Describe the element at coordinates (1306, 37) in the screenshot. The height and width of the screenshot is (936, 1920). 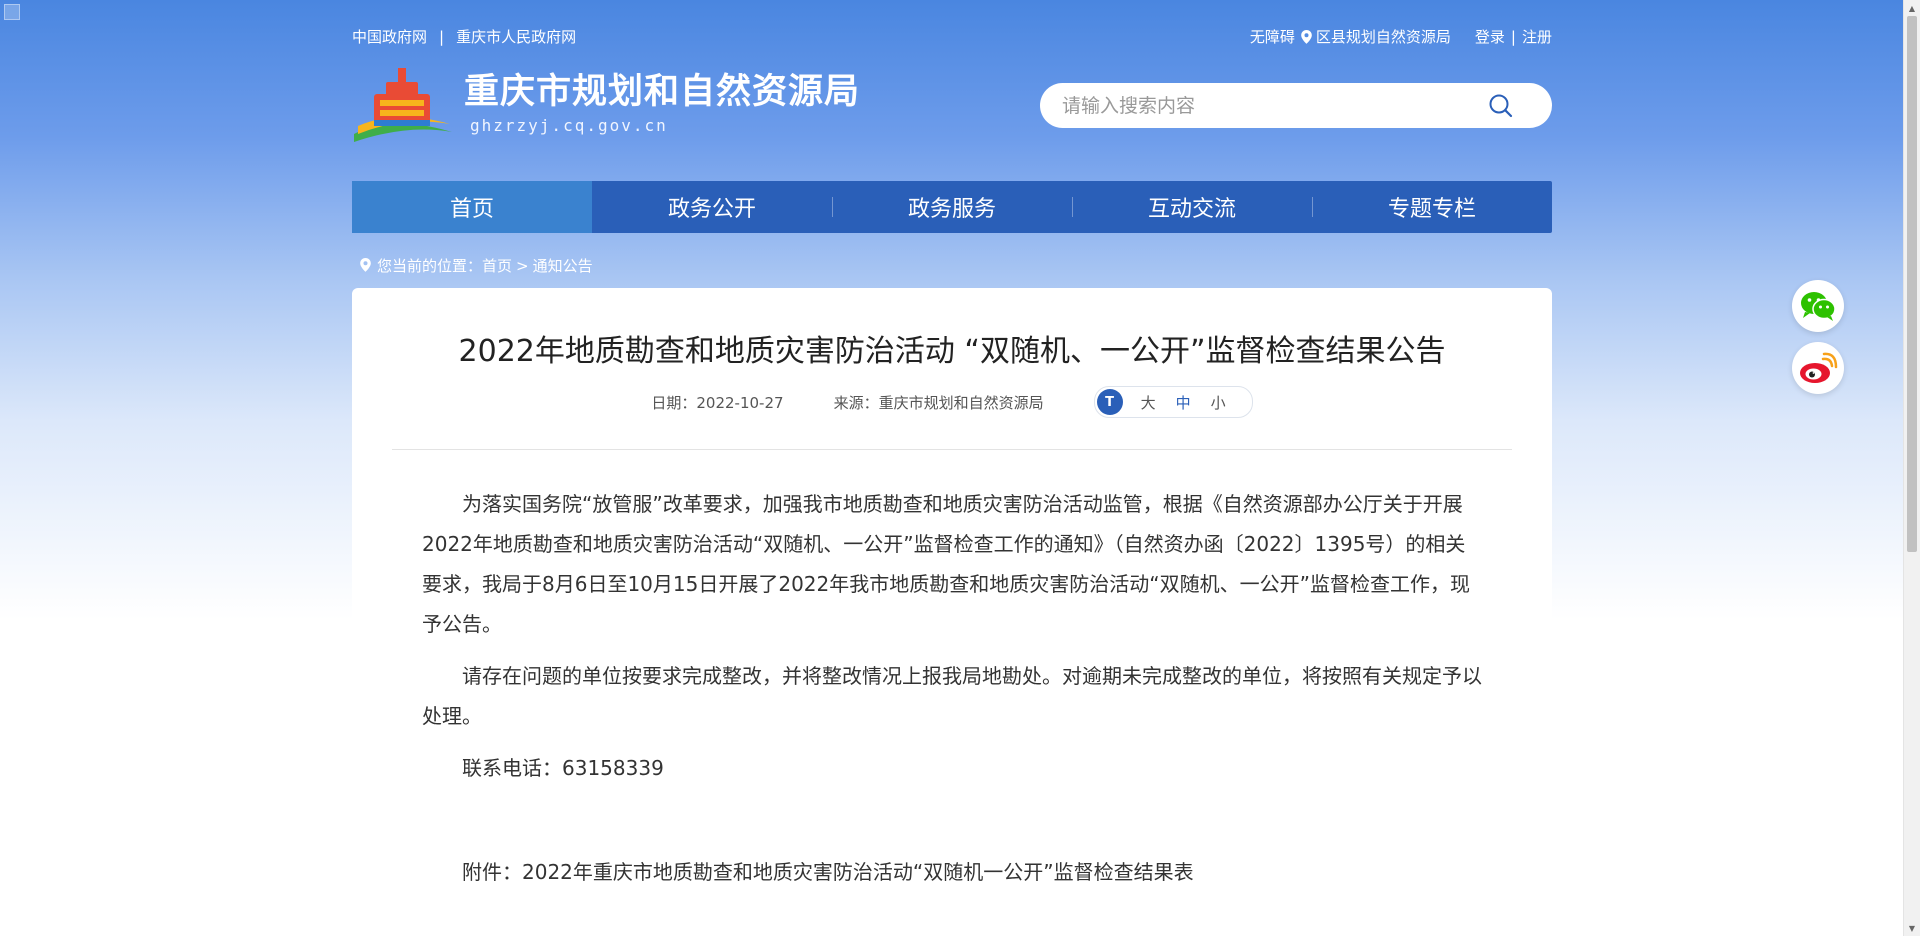
I see `location-pin-icon` at that location.